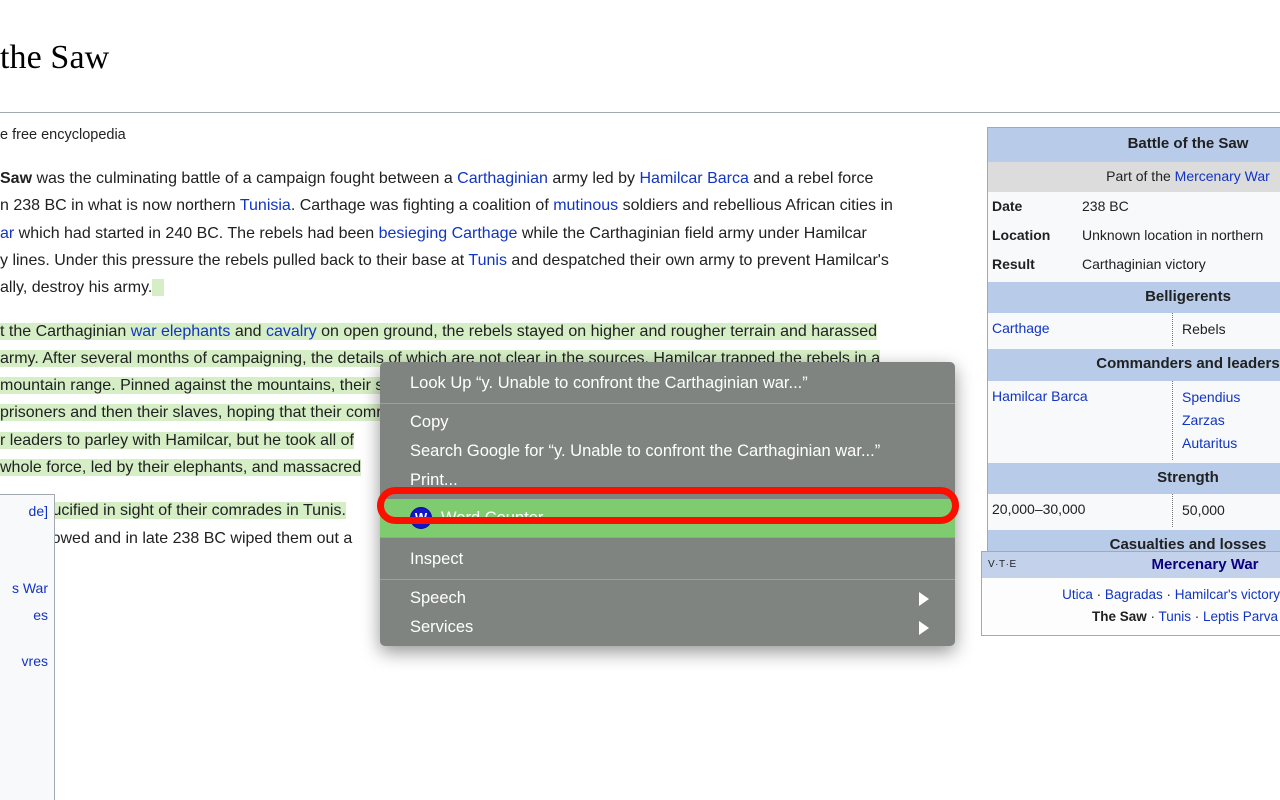 This screenshot has height=800, width=1280. Describe the element at coordinates (24, 511) in the screenshot. I see `toc-hide-link: de]` at that location.